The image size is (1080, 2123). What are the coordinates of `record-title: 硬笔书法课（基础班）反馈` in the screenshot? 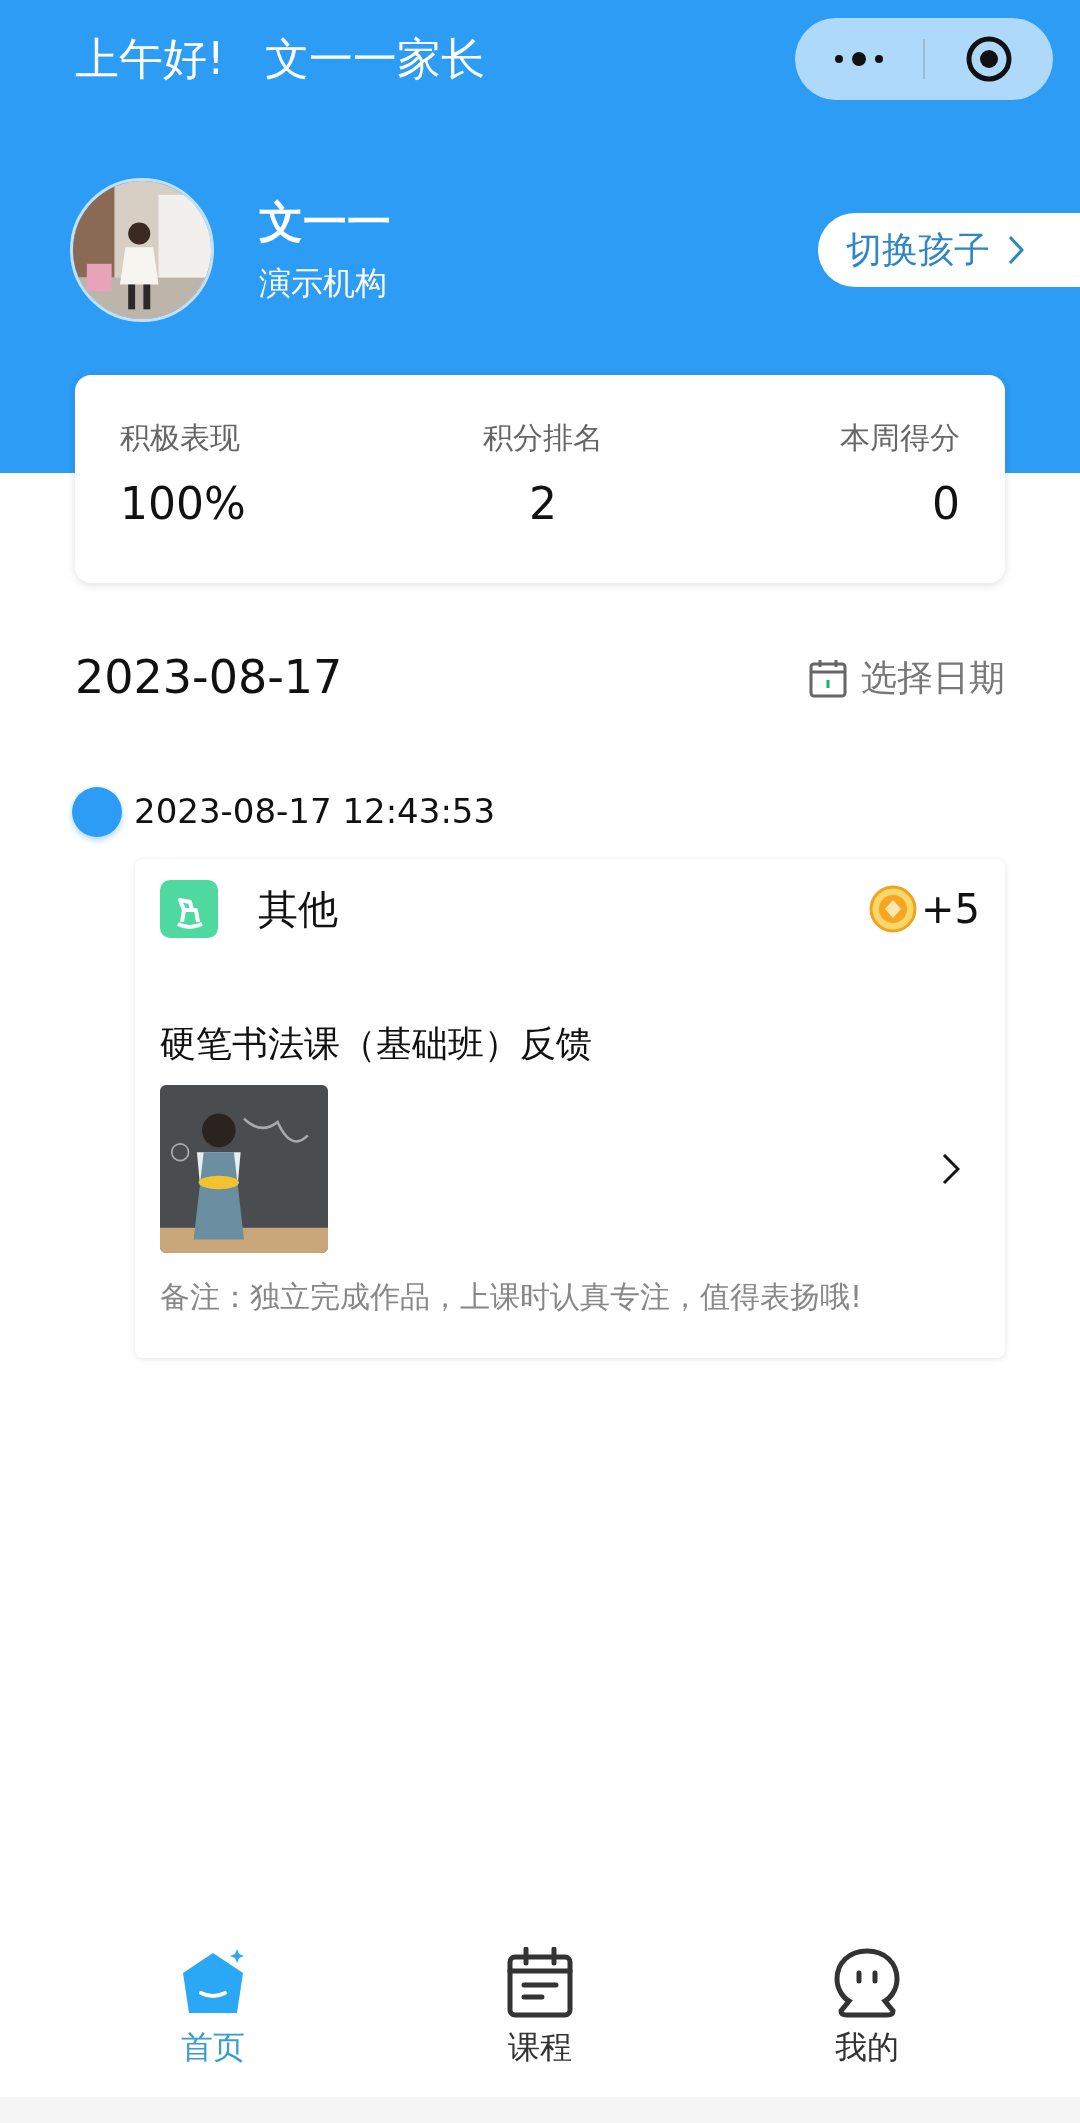 It's located at (376, 1044).